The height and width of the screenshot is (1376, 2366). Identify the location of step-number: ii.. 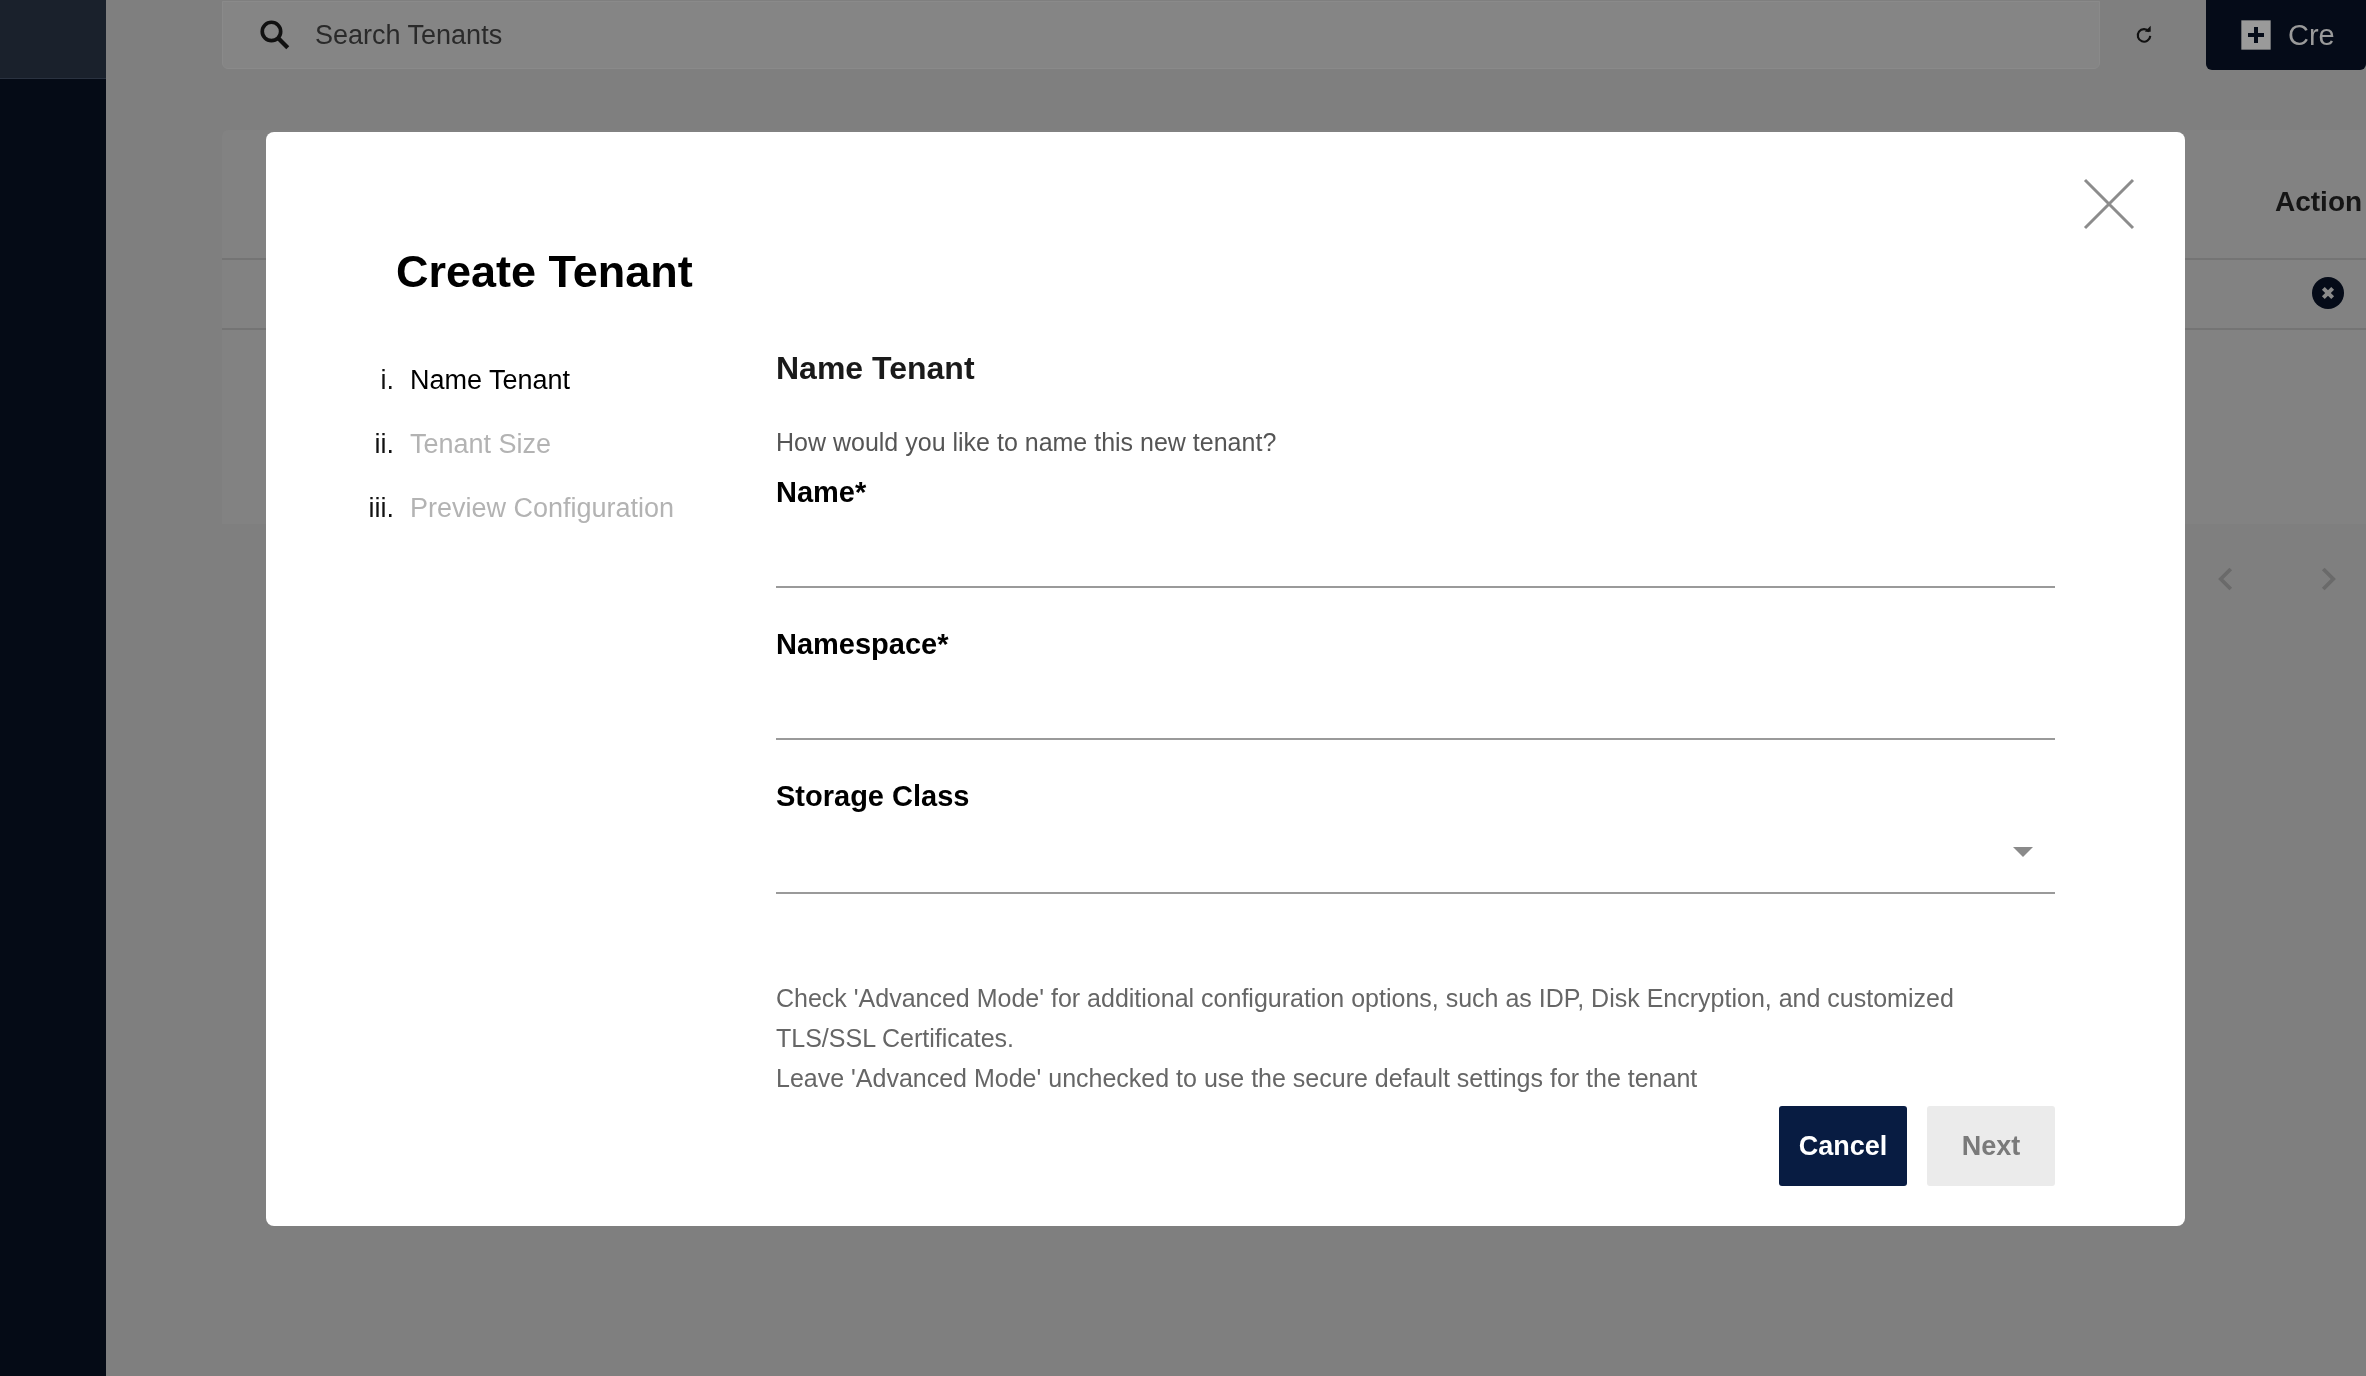
(383, 444).